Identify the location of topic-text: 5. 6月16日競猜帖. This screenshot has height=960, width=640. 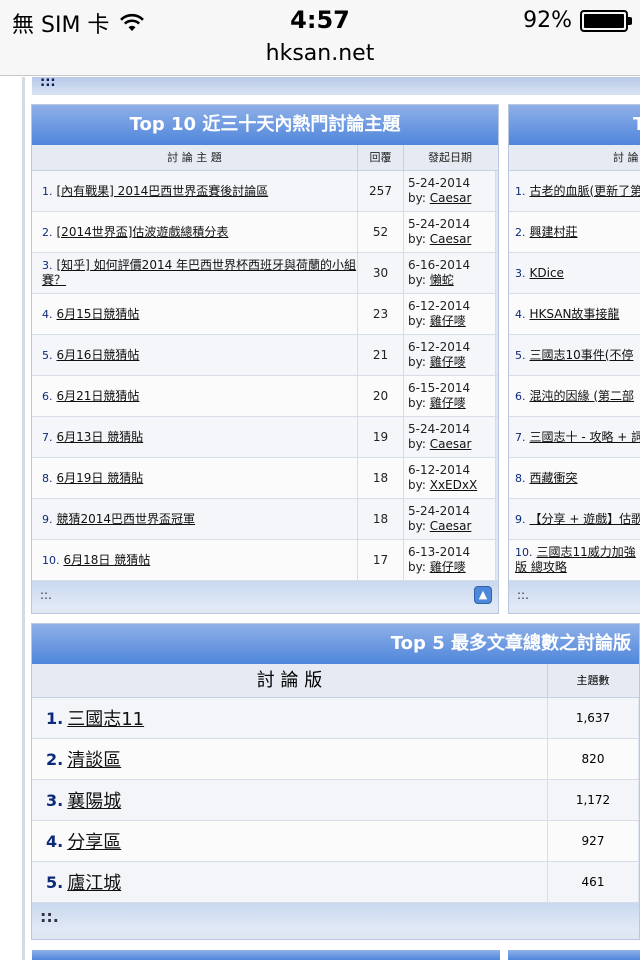
(90, 355).